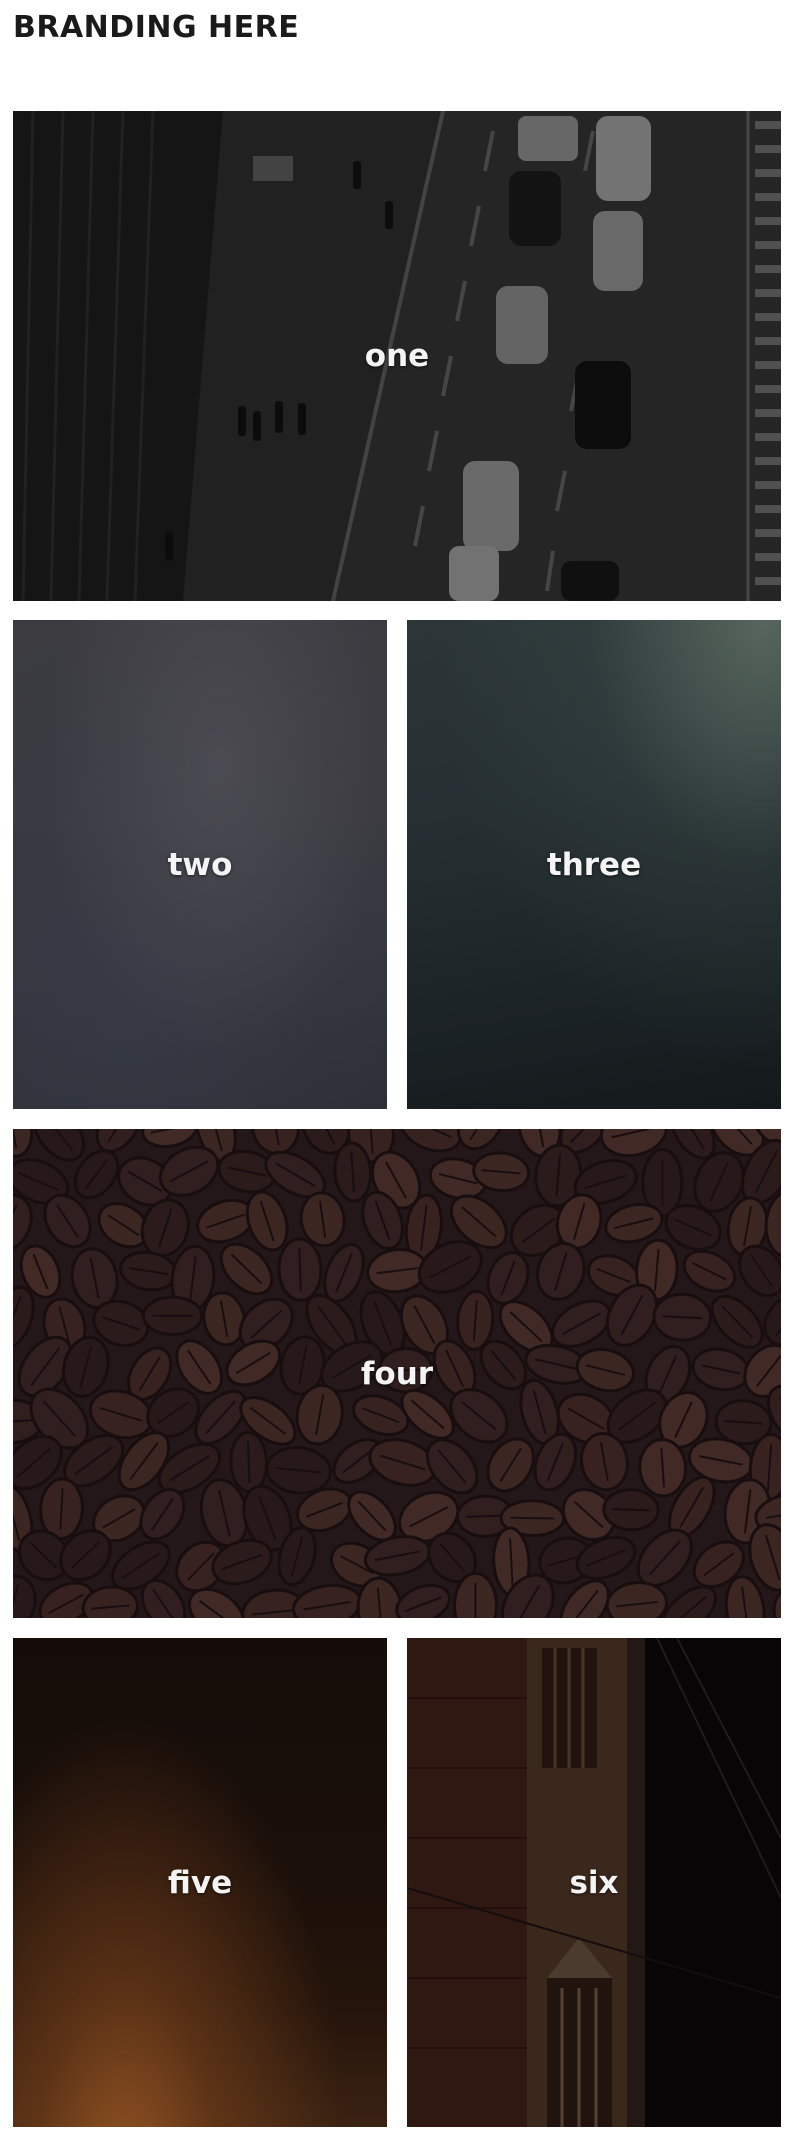 This screenshot has width=795, height=2155. I want to click on tile-label: one, so click(397, 356).